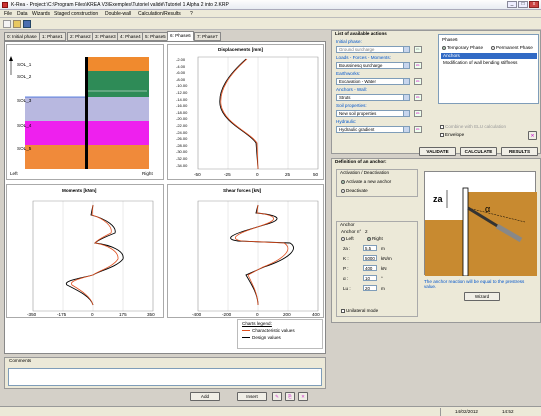 This screenshot has height=416, width=541. I want to click on k-label: K :, so click(346, 258).